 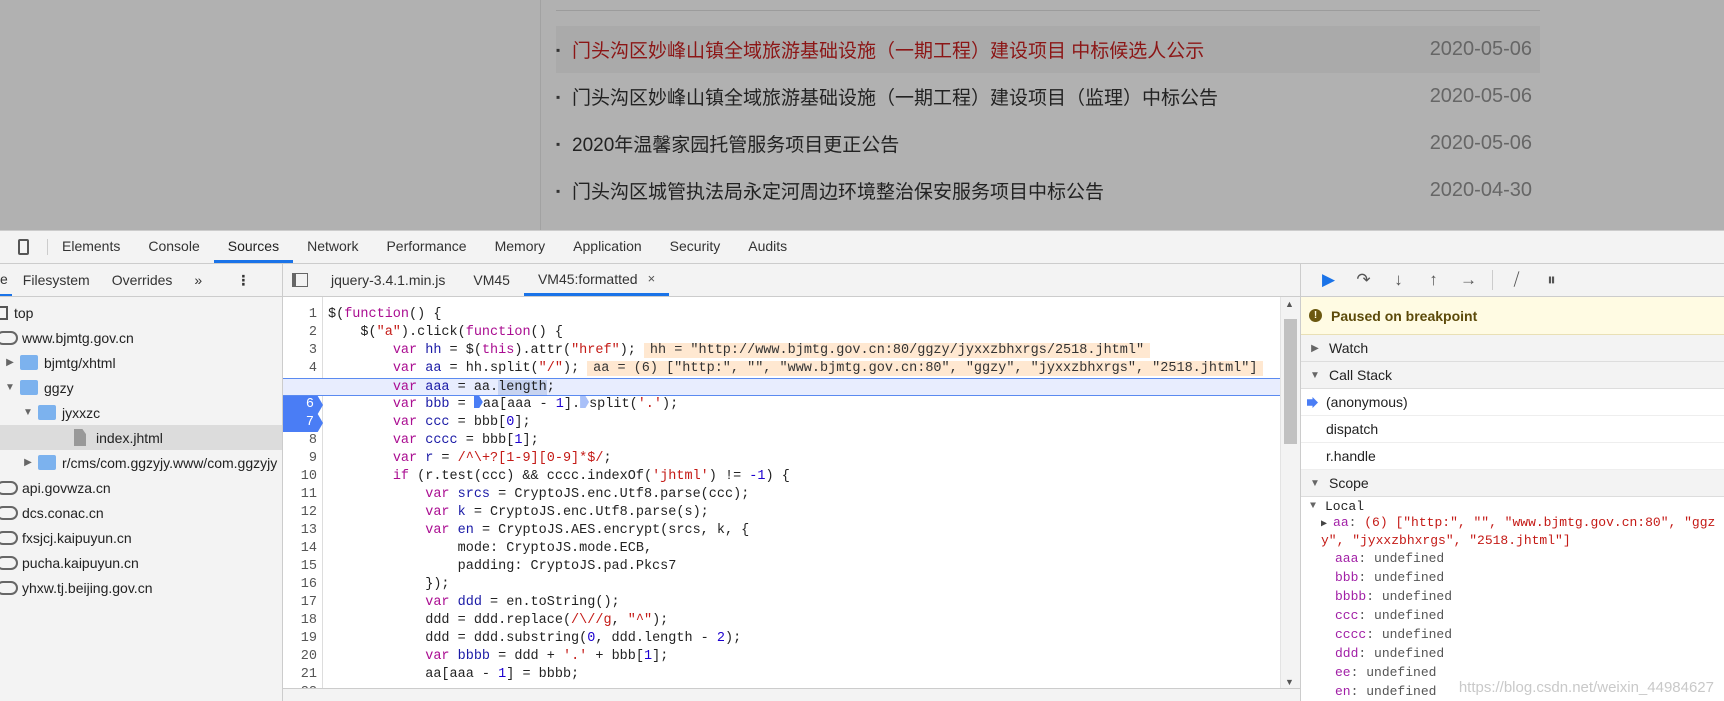 What do you see at coordinates (520, 247) in the screenshot?
I see `tab-memory: Memory` at bounding box center [520, 247].